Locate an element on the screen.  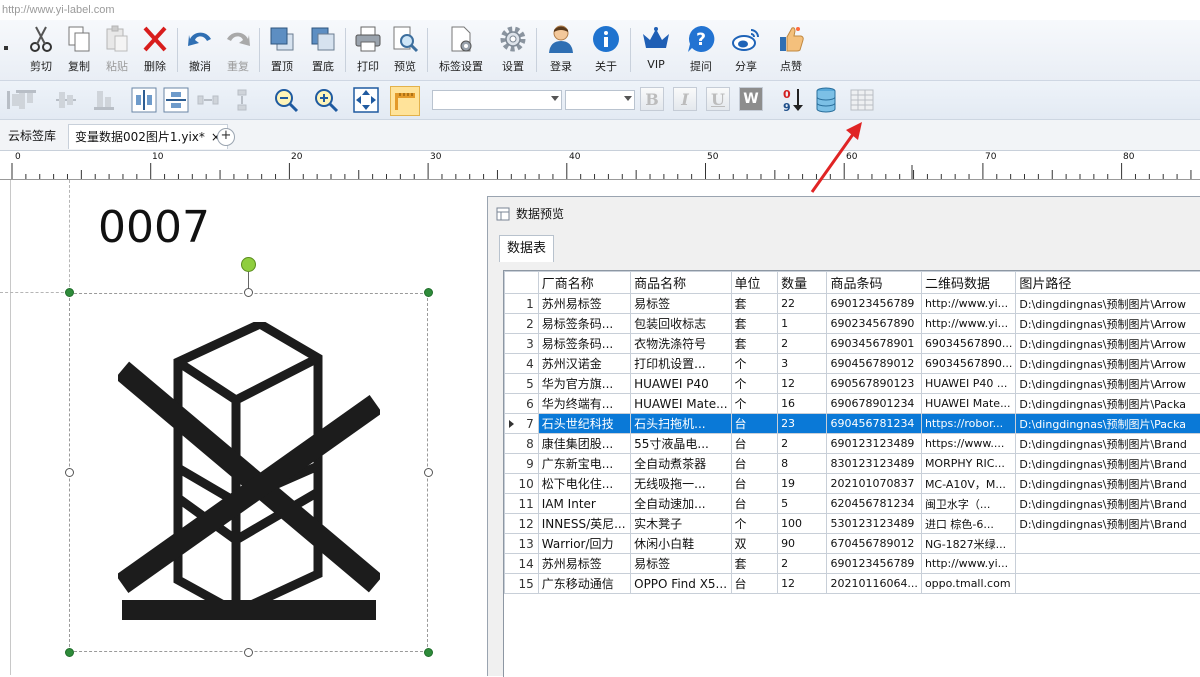
undo-button: 撤消 is located at coordinates (200, 50).